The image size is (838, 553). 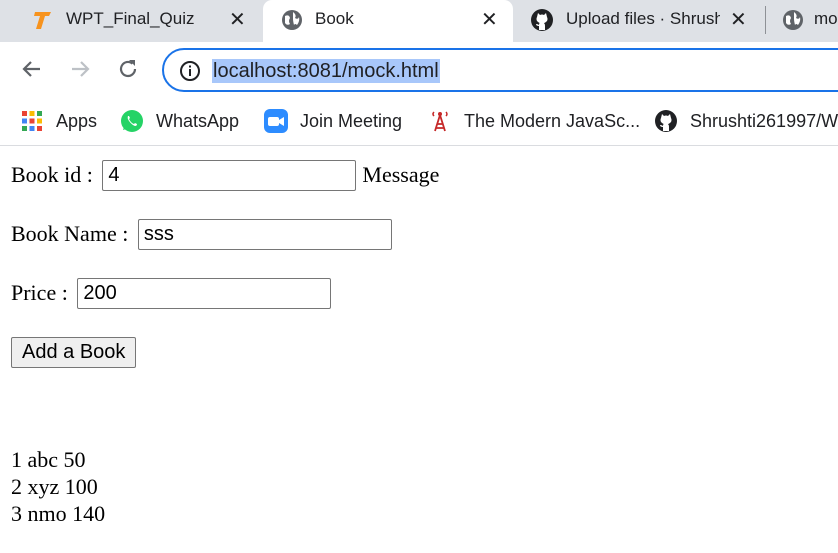 I want to click on reload-button, so click(x=128, y=69).